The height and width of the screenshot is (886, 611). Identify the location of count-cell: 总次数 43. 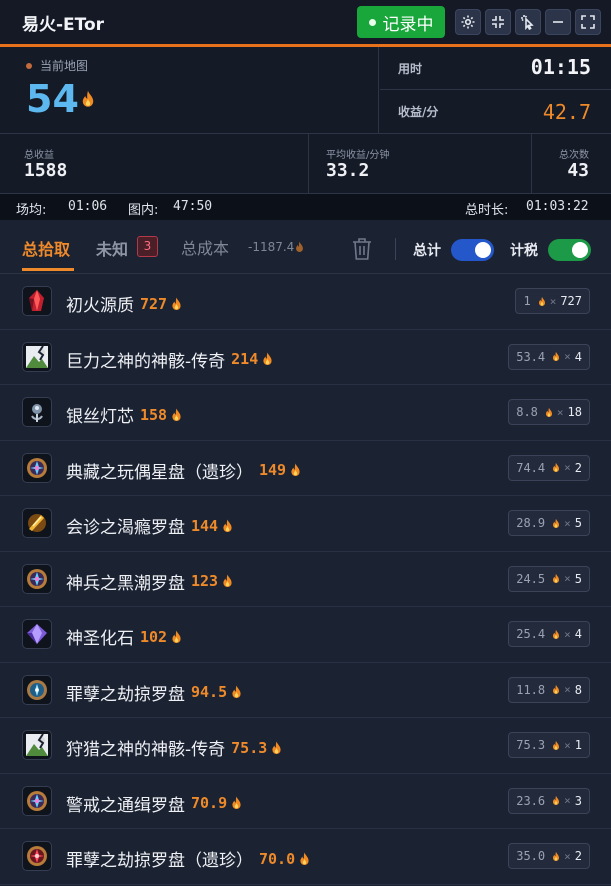
(571, 164).